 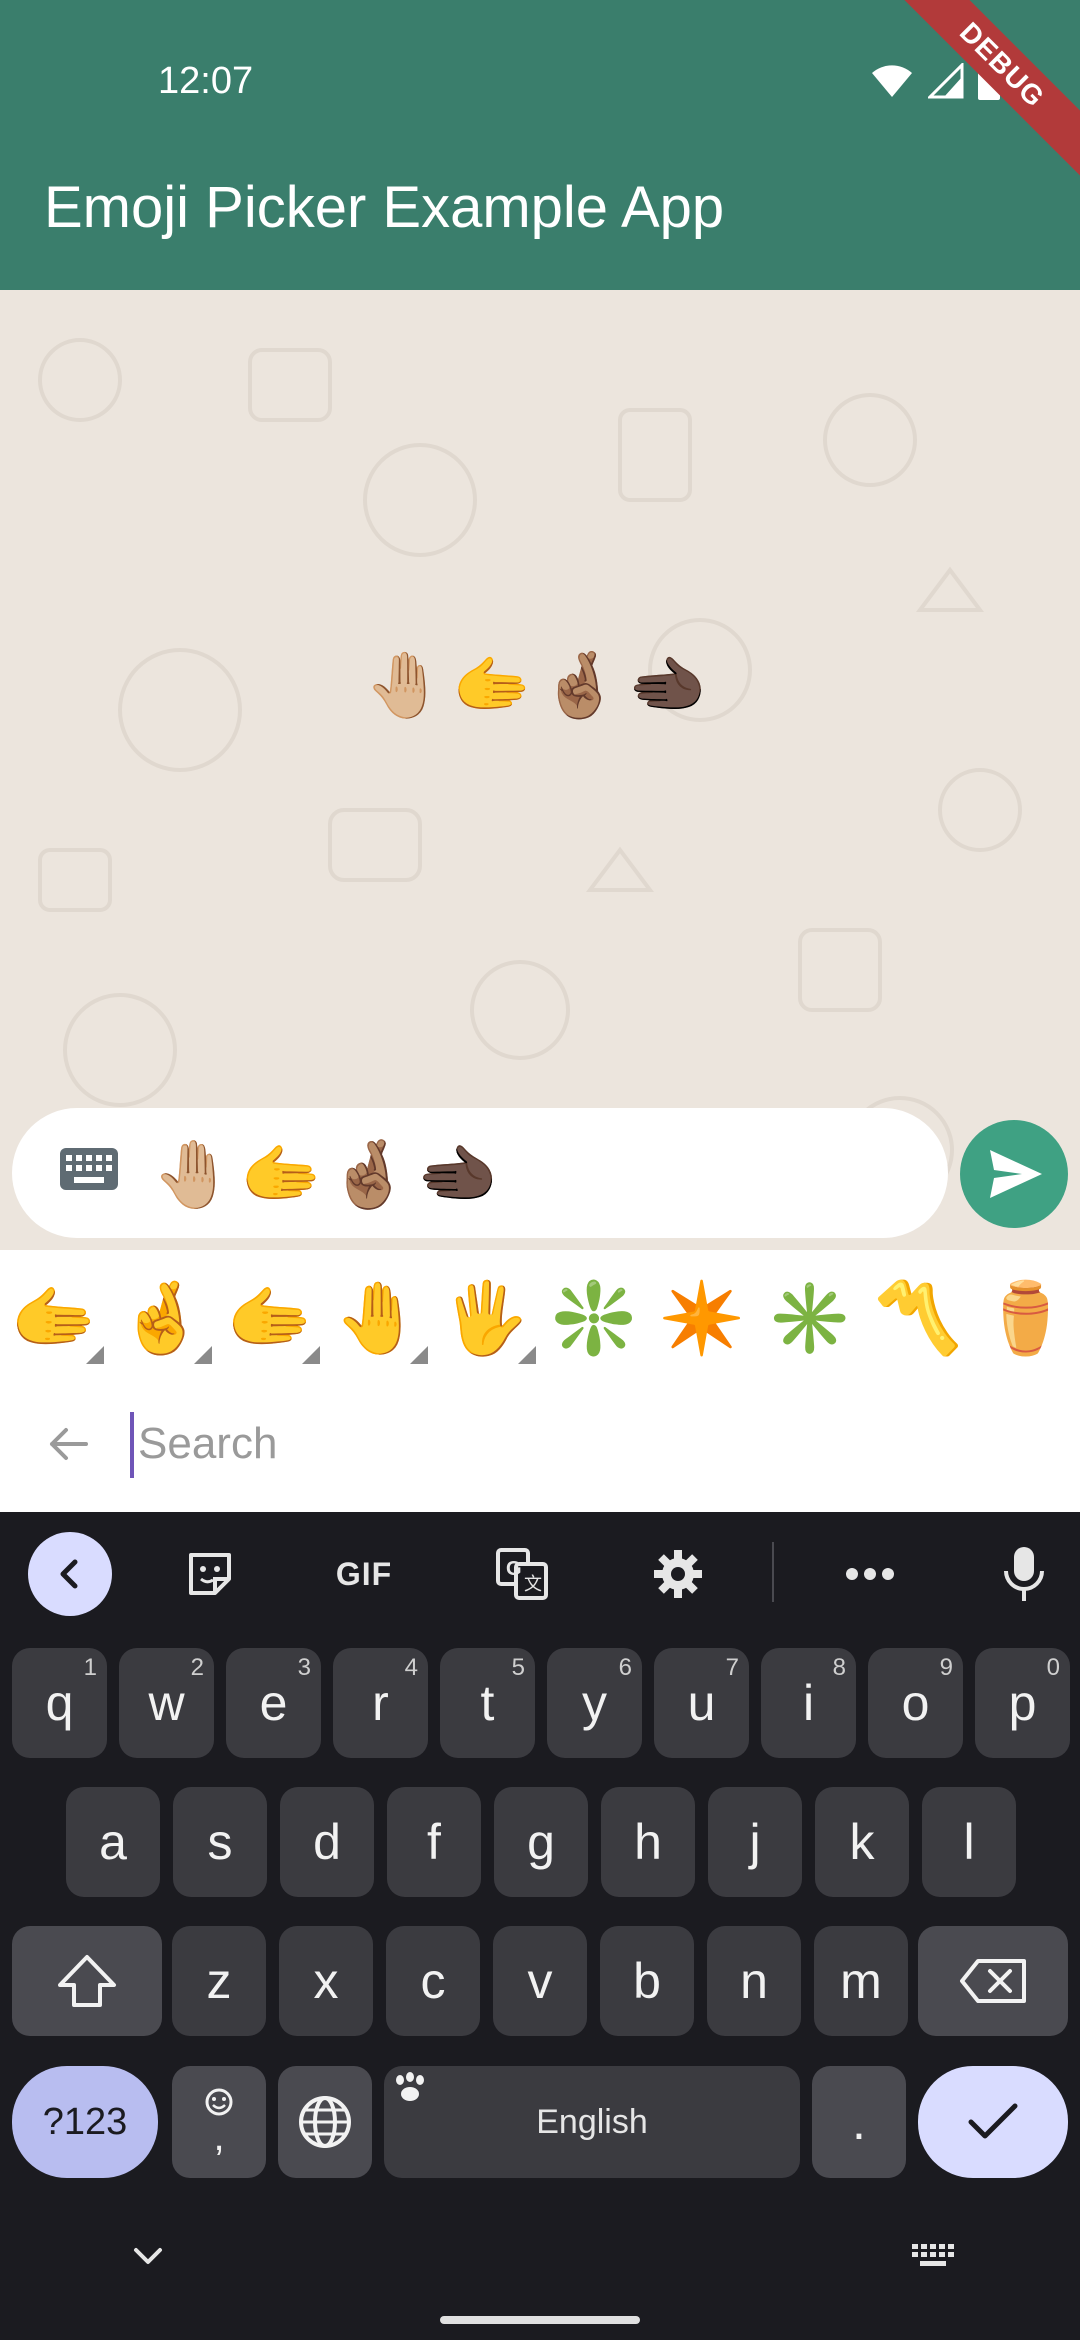 What do you see at coordinates (219, 2122) in the screenshot?
I see `emoji-comma-key: ,` at bounding box center [219, 2122].